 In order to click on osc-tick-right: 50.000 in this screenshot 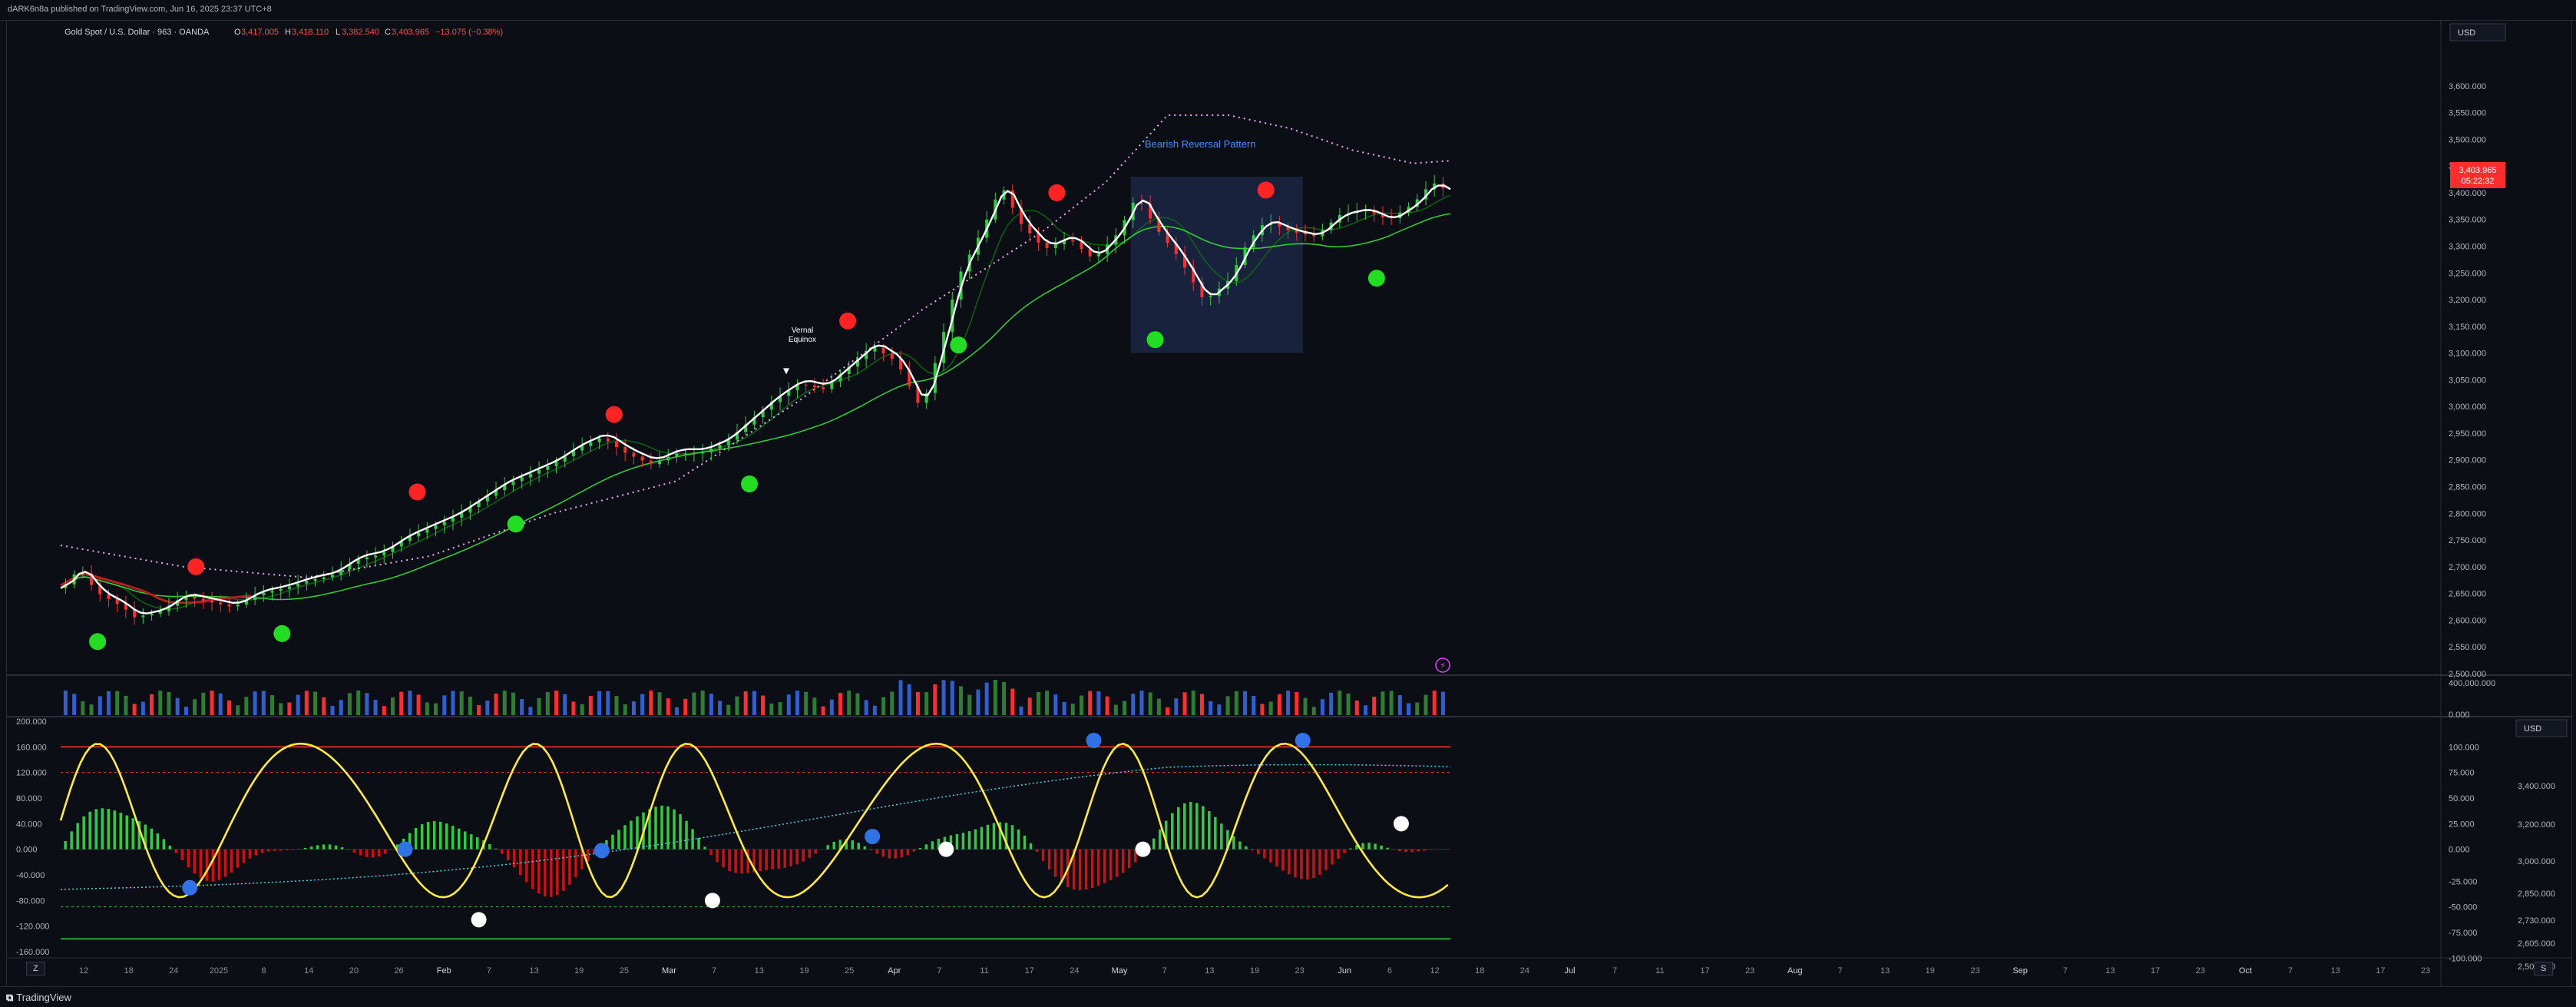, I will do `click(2462, 798)`.